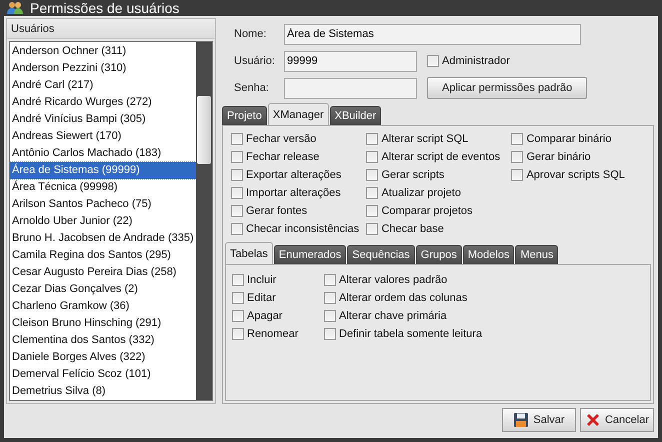 The width and height of the screenshot is (662, 442). What do you see at coordinates (103, 136) in the screenshot?
I see `list-item: Andreas Siewert (170)` at bounding box center [103, 136].